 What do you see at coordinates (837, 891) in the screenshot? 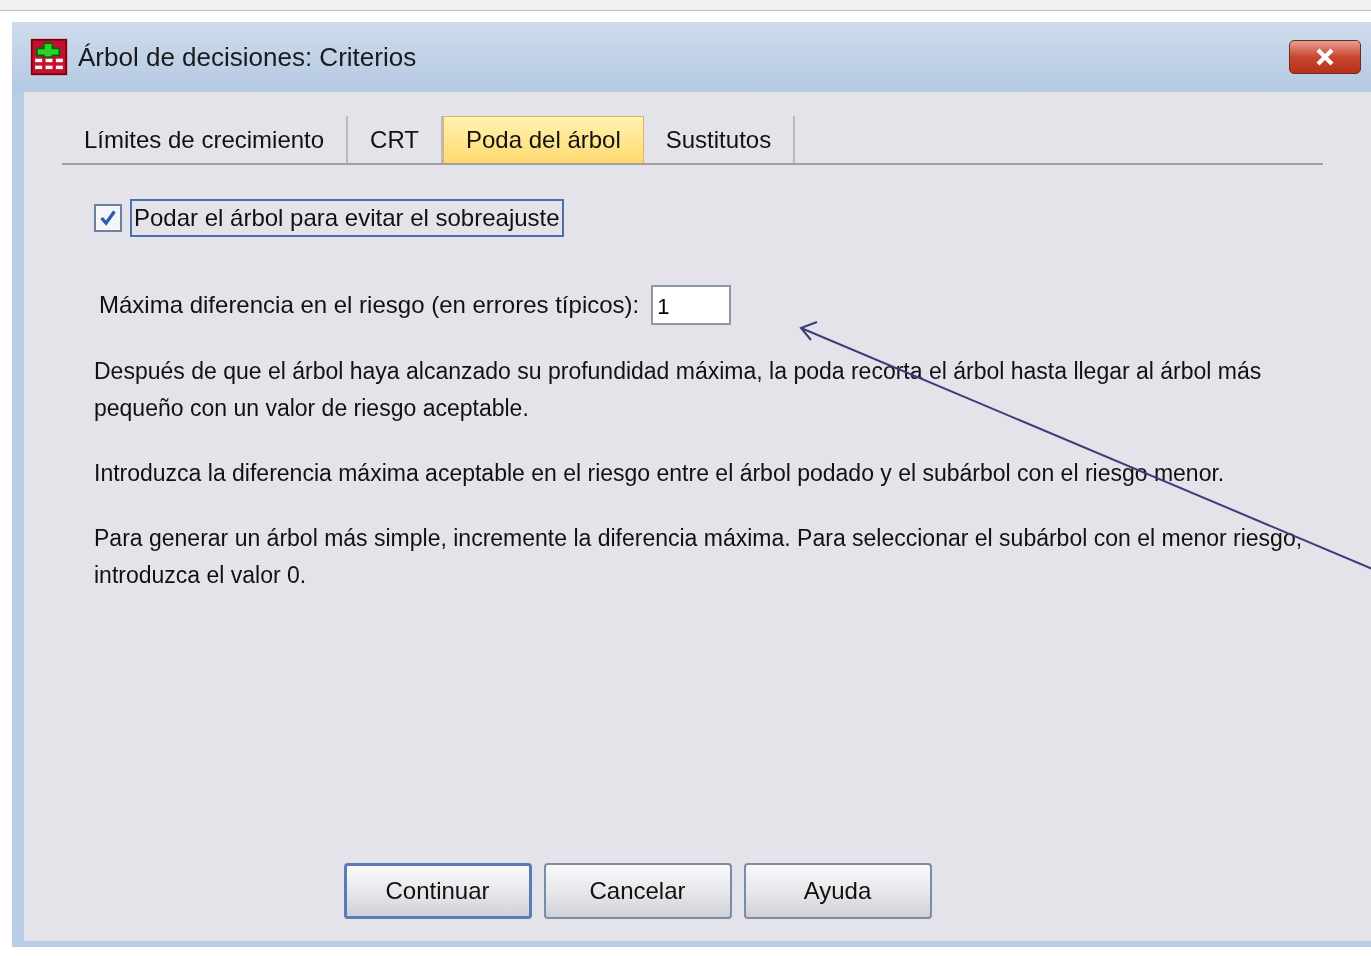
I see `dialog-button: Ayuda` at bounding box center [837, 891].